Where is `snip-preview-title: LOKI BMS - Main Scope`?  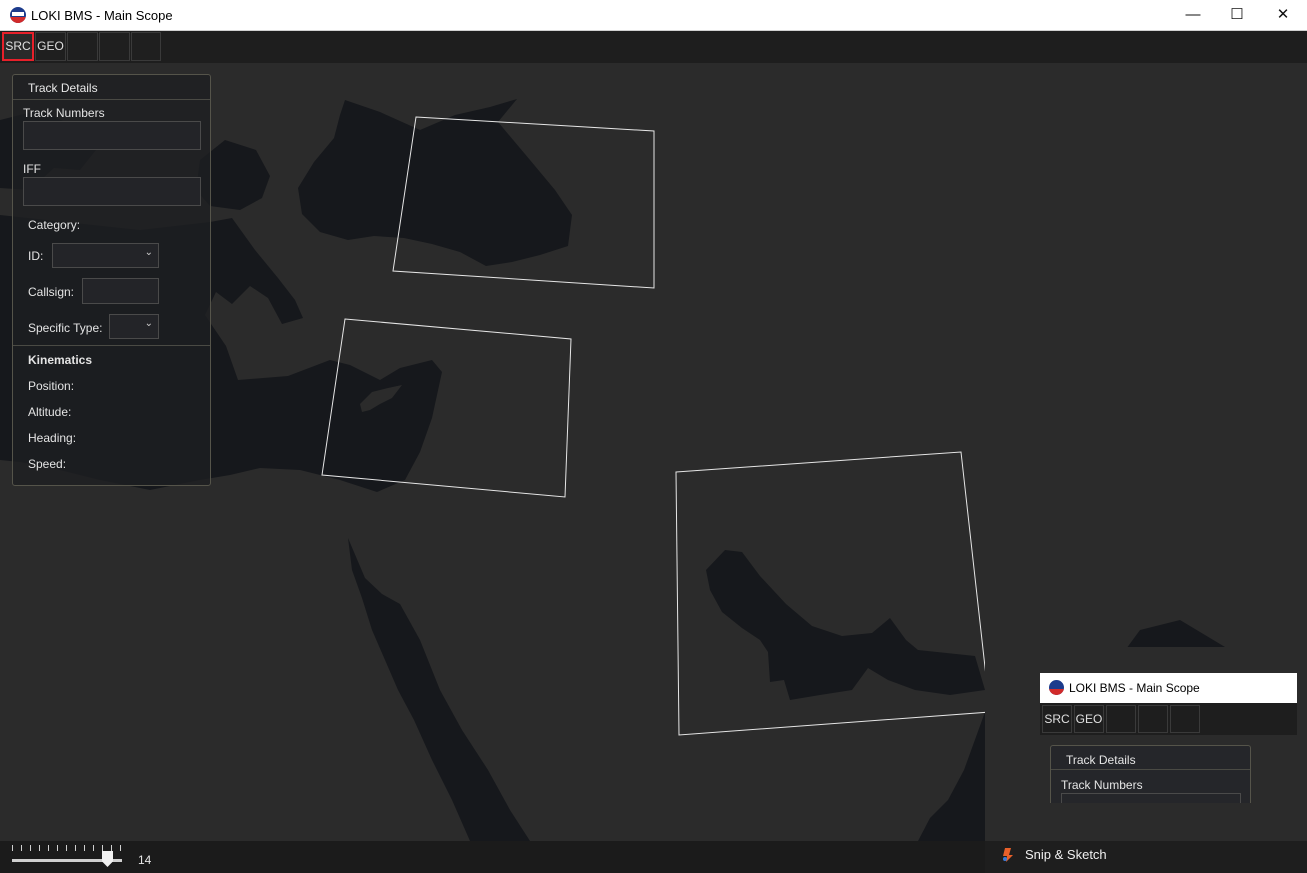
snip-preview-title: LOKI BMS - Main Scope is located at coordinates (1134, 688).